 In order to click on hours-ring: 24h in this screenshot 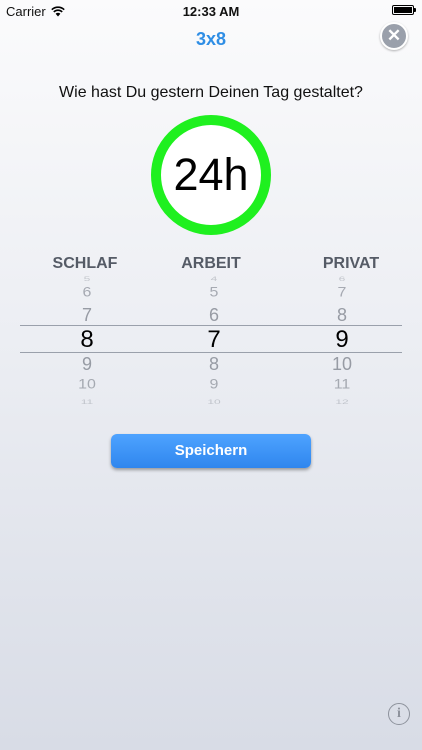, I will do `click(211, 175)`.